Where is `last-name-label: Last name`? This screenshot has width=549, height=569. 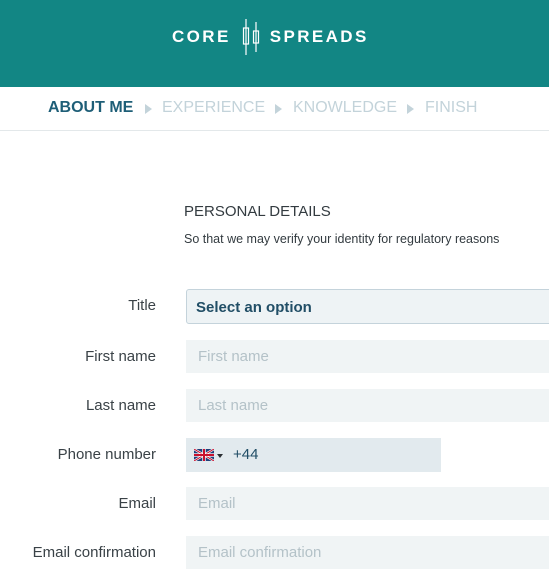
last-name-label: Last name is located at coordinates (120, 405).